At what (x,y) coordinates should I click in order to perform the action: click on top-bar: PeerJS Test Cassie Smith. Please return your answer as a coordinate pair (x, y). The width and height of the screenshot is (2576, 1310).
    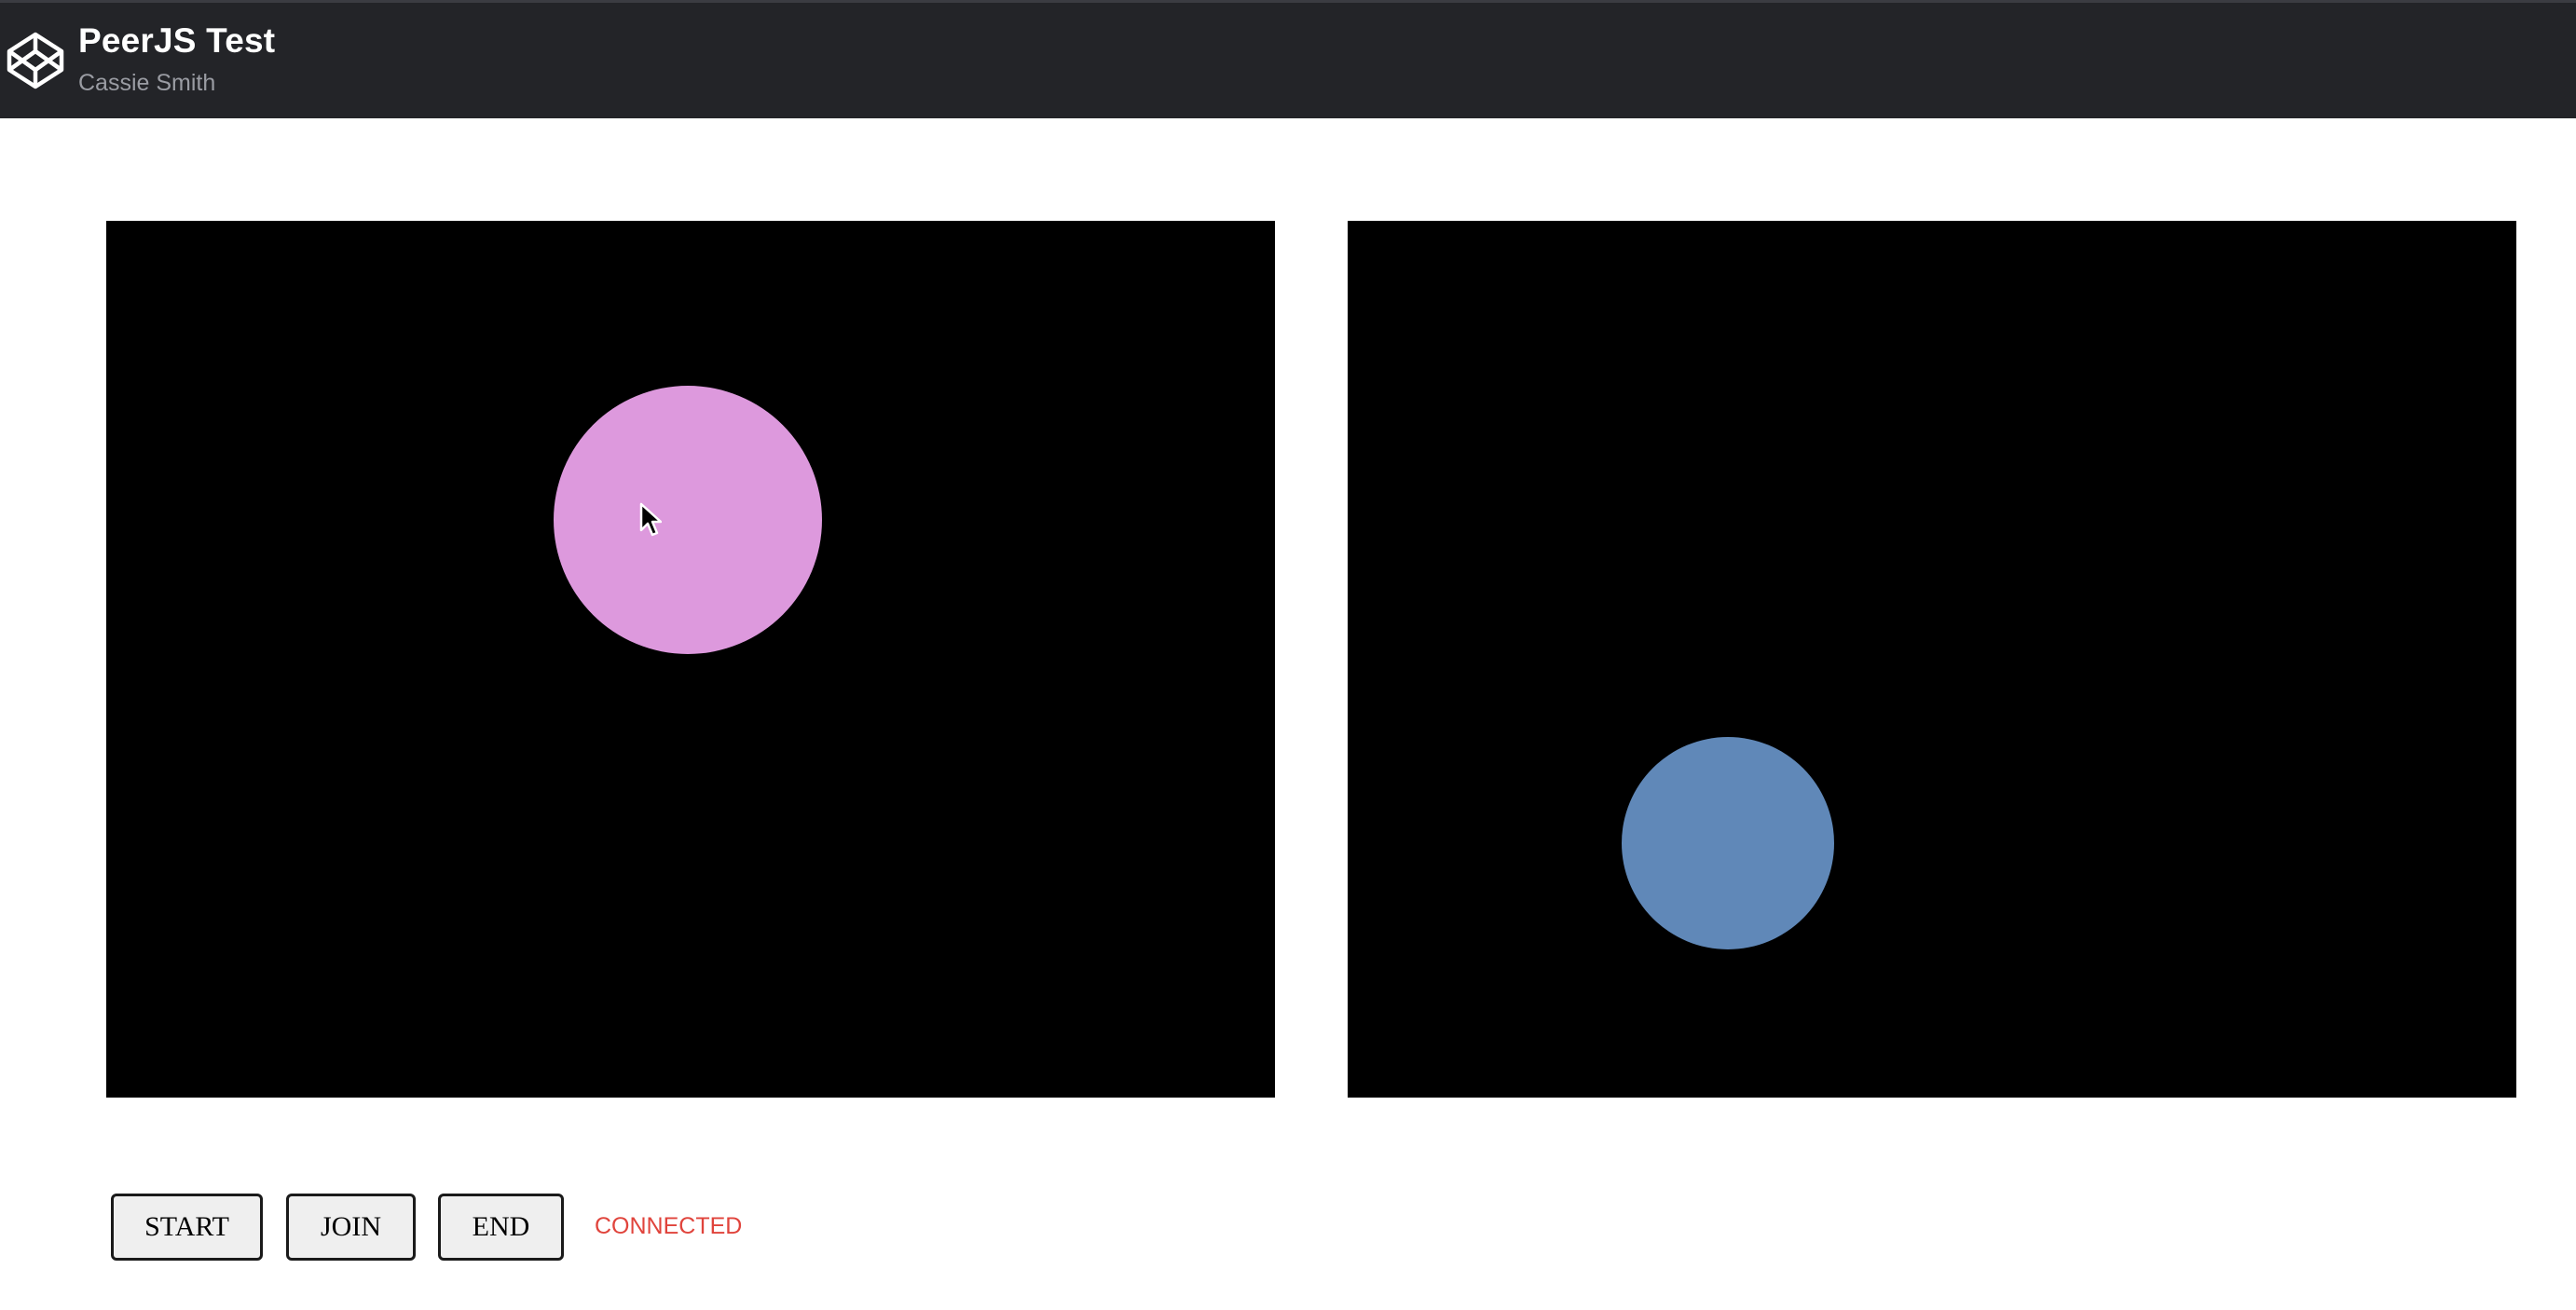
    Looking at the image, I should click on (1288, 59).